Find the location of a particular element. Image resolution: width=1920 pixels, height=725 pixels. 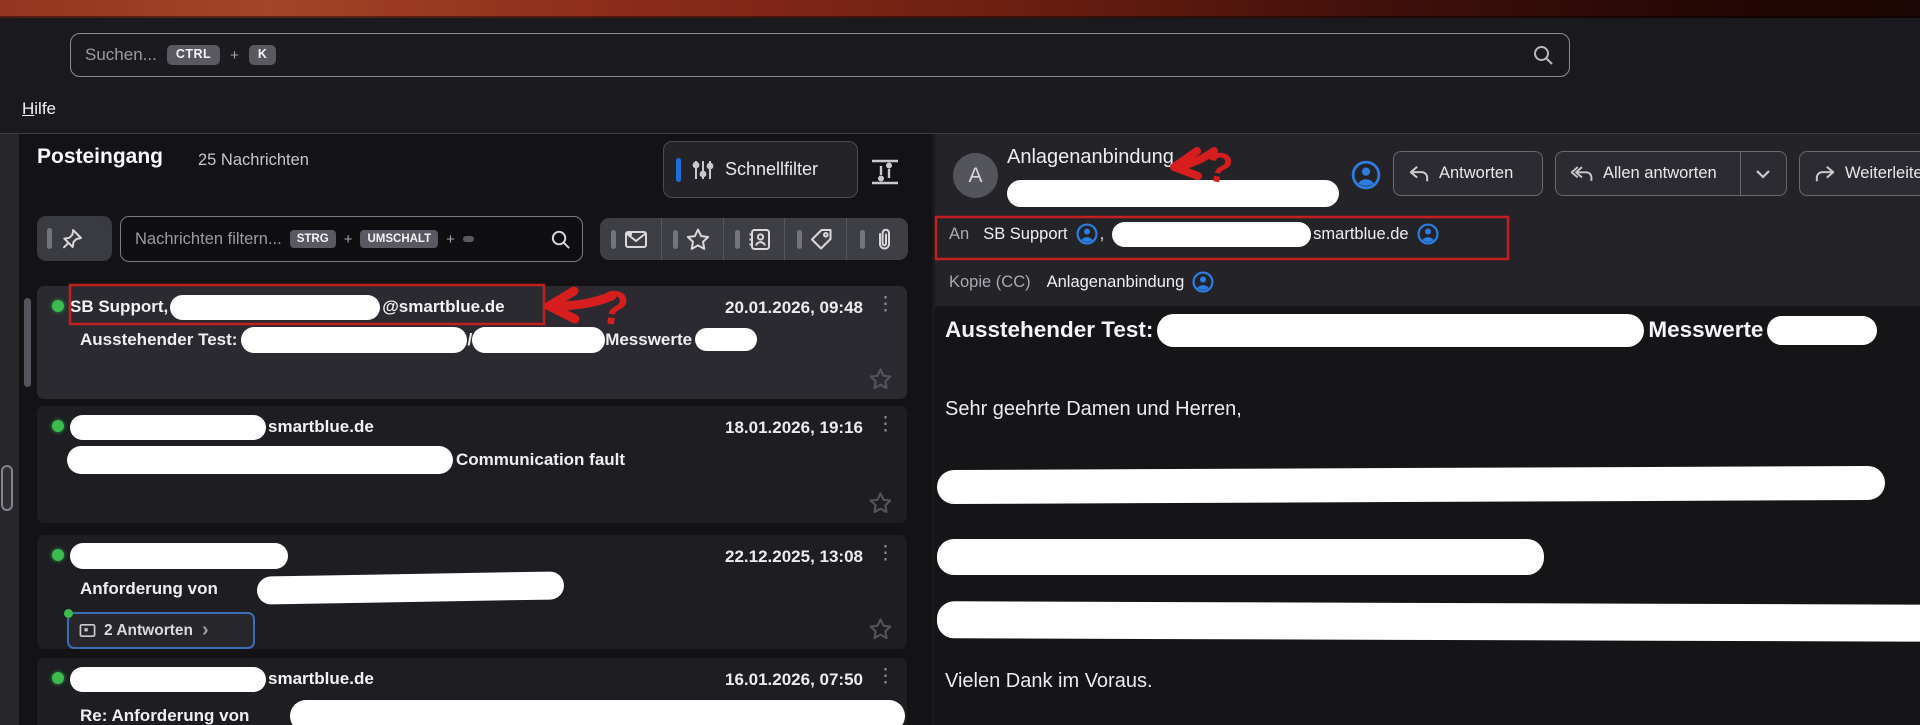

window-title-banner is located at coordinates (960, 9).